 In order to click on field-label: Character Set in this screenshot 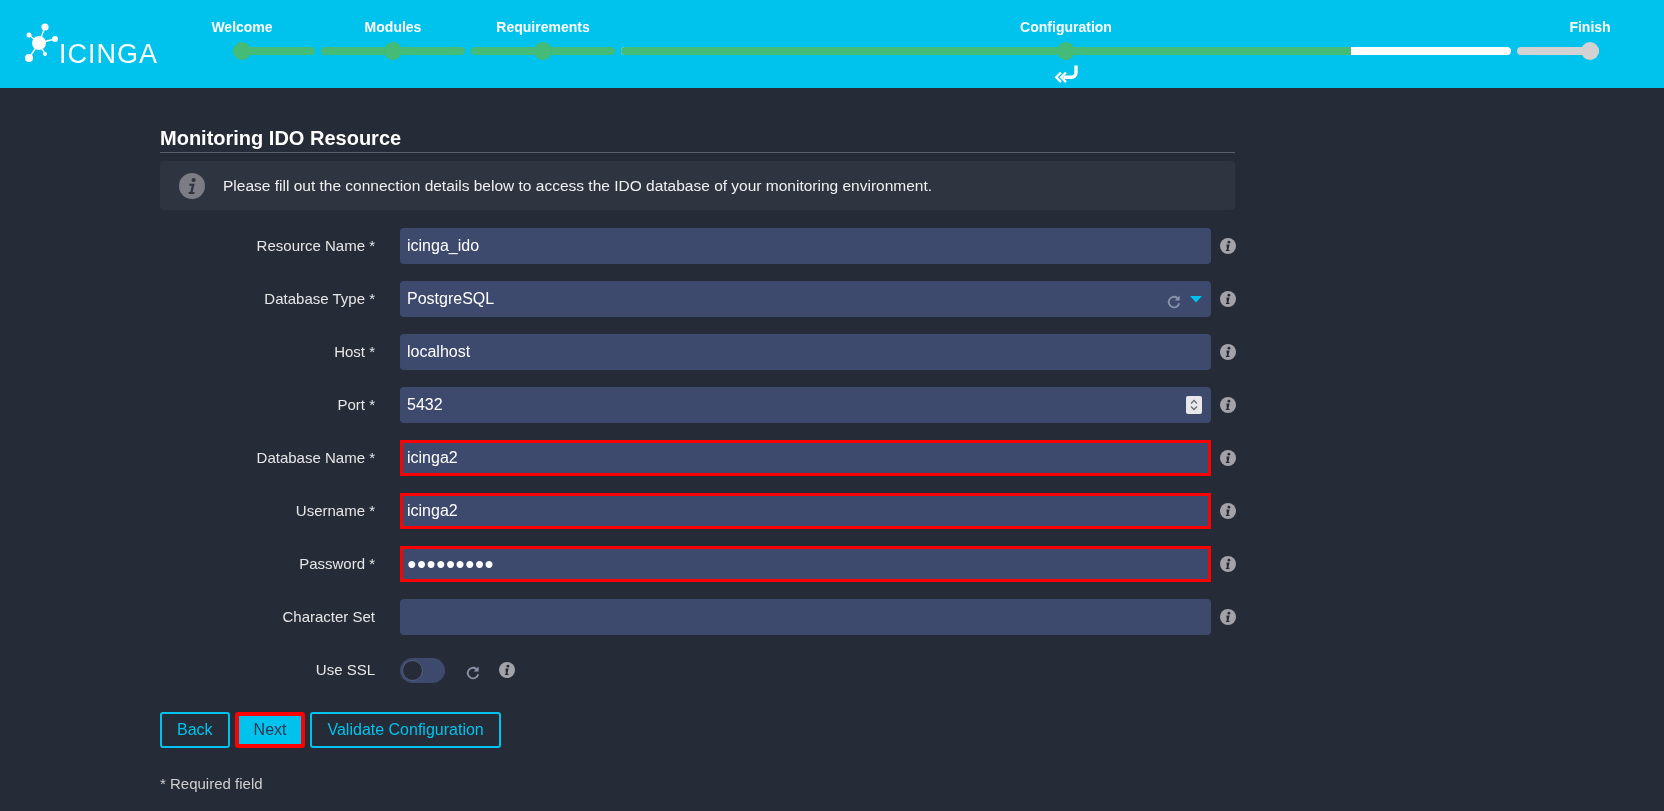, I will do `click(328, 616)`.